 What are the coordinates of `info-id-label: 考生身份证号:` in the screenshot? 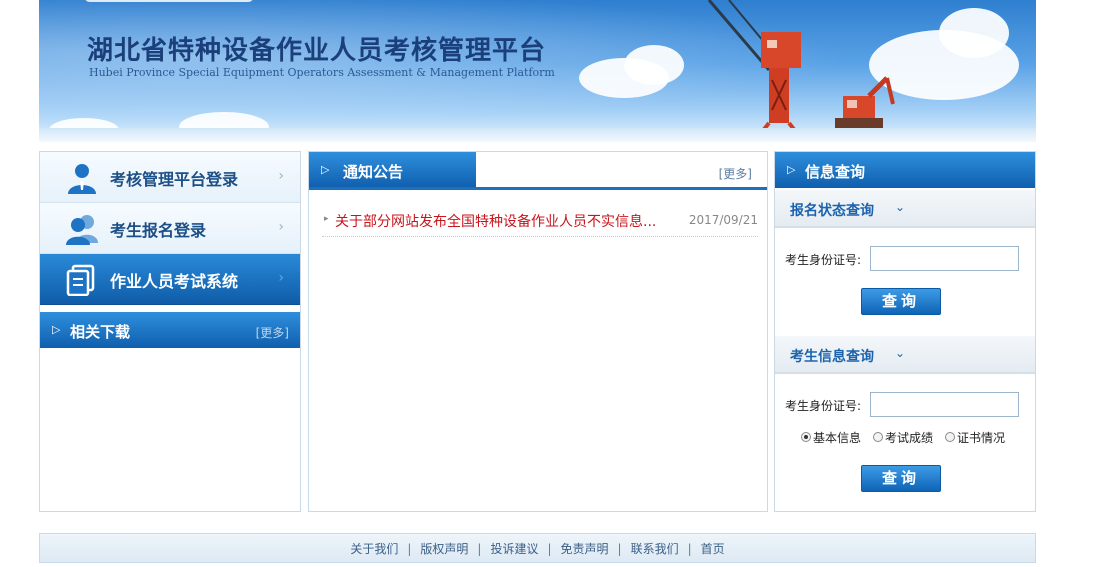 It's located at (823, 406).